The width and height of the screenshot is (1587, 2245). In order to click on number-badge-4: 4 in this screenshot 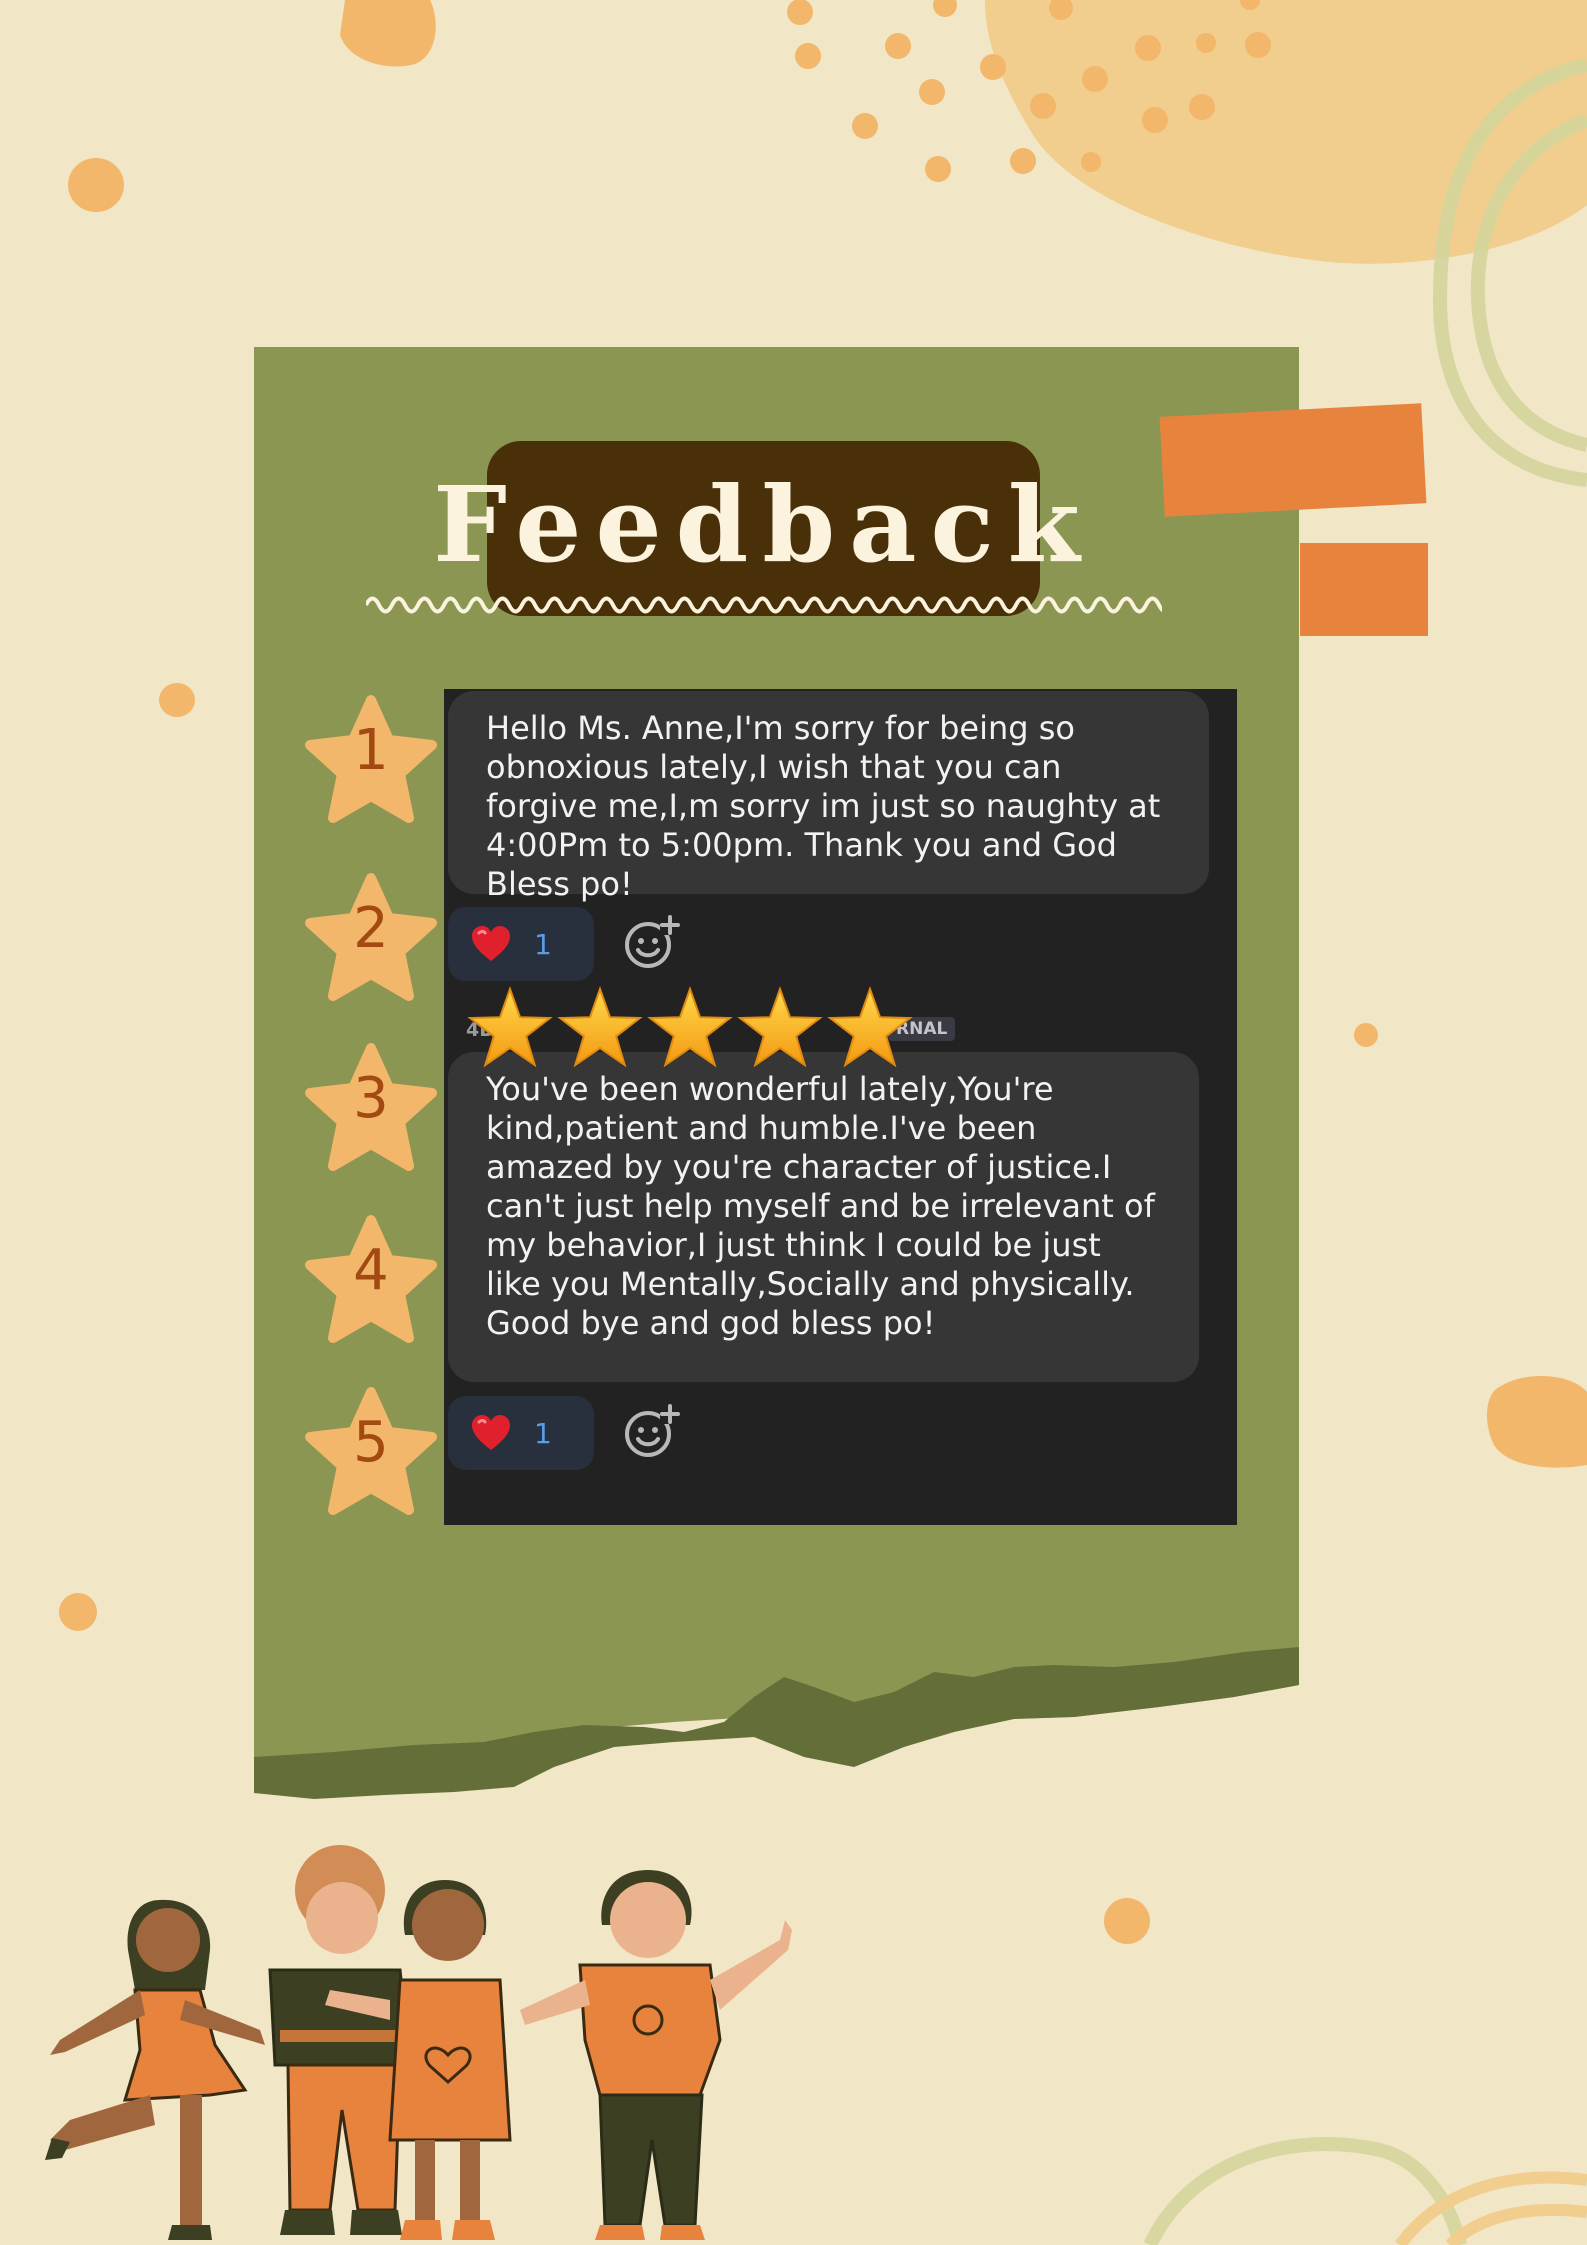, I will do `click(371, 1281)`.